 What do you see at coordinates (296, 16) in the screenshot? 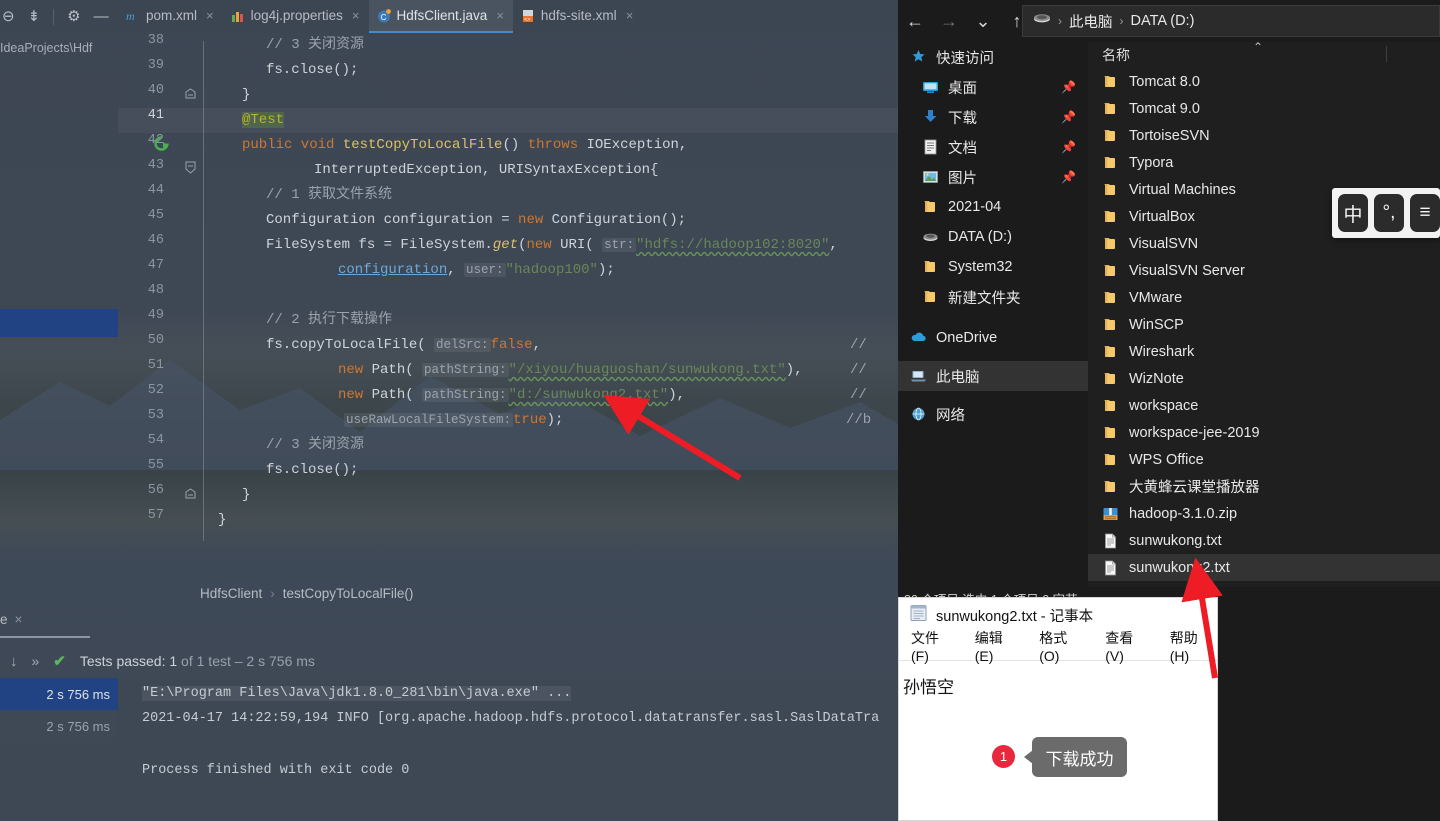
I see `editor-tab-log4j-properties: log4j.properties ×` at bounding box center [296, 16].